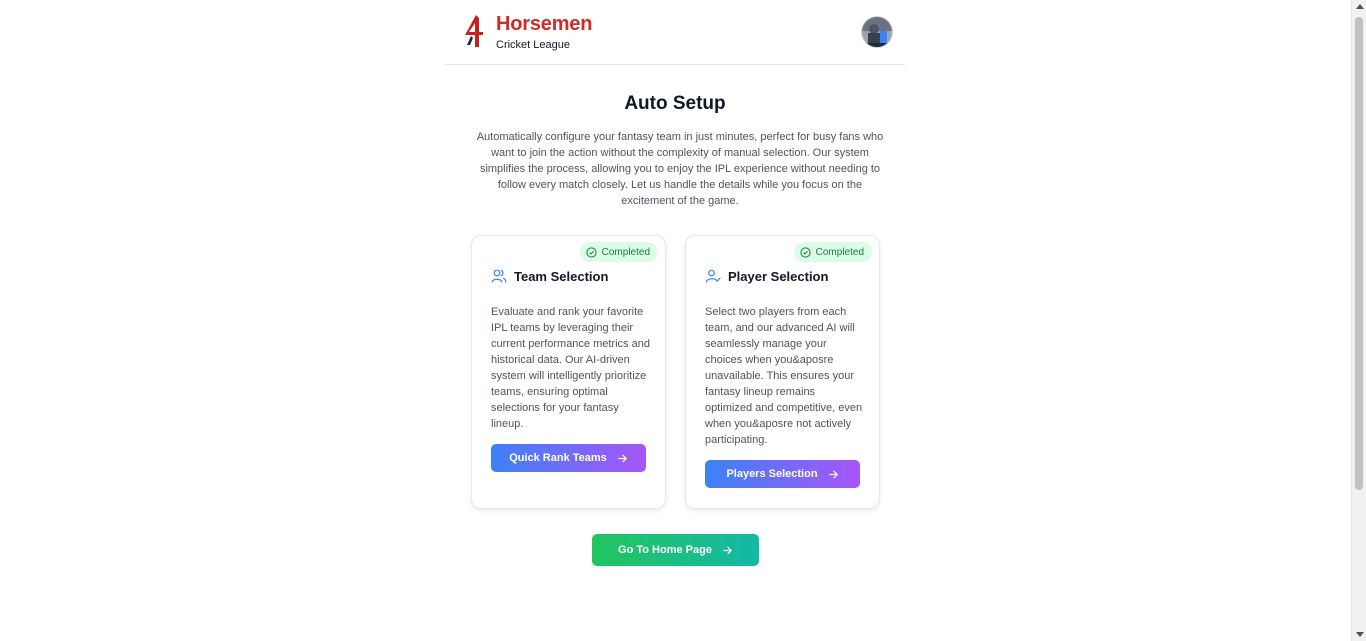 The width and height of the screenshot is (1366, 641). Describe the element at coordinates (561, 276) in the screenshot. I see `card-title: Team Selection` at that location.